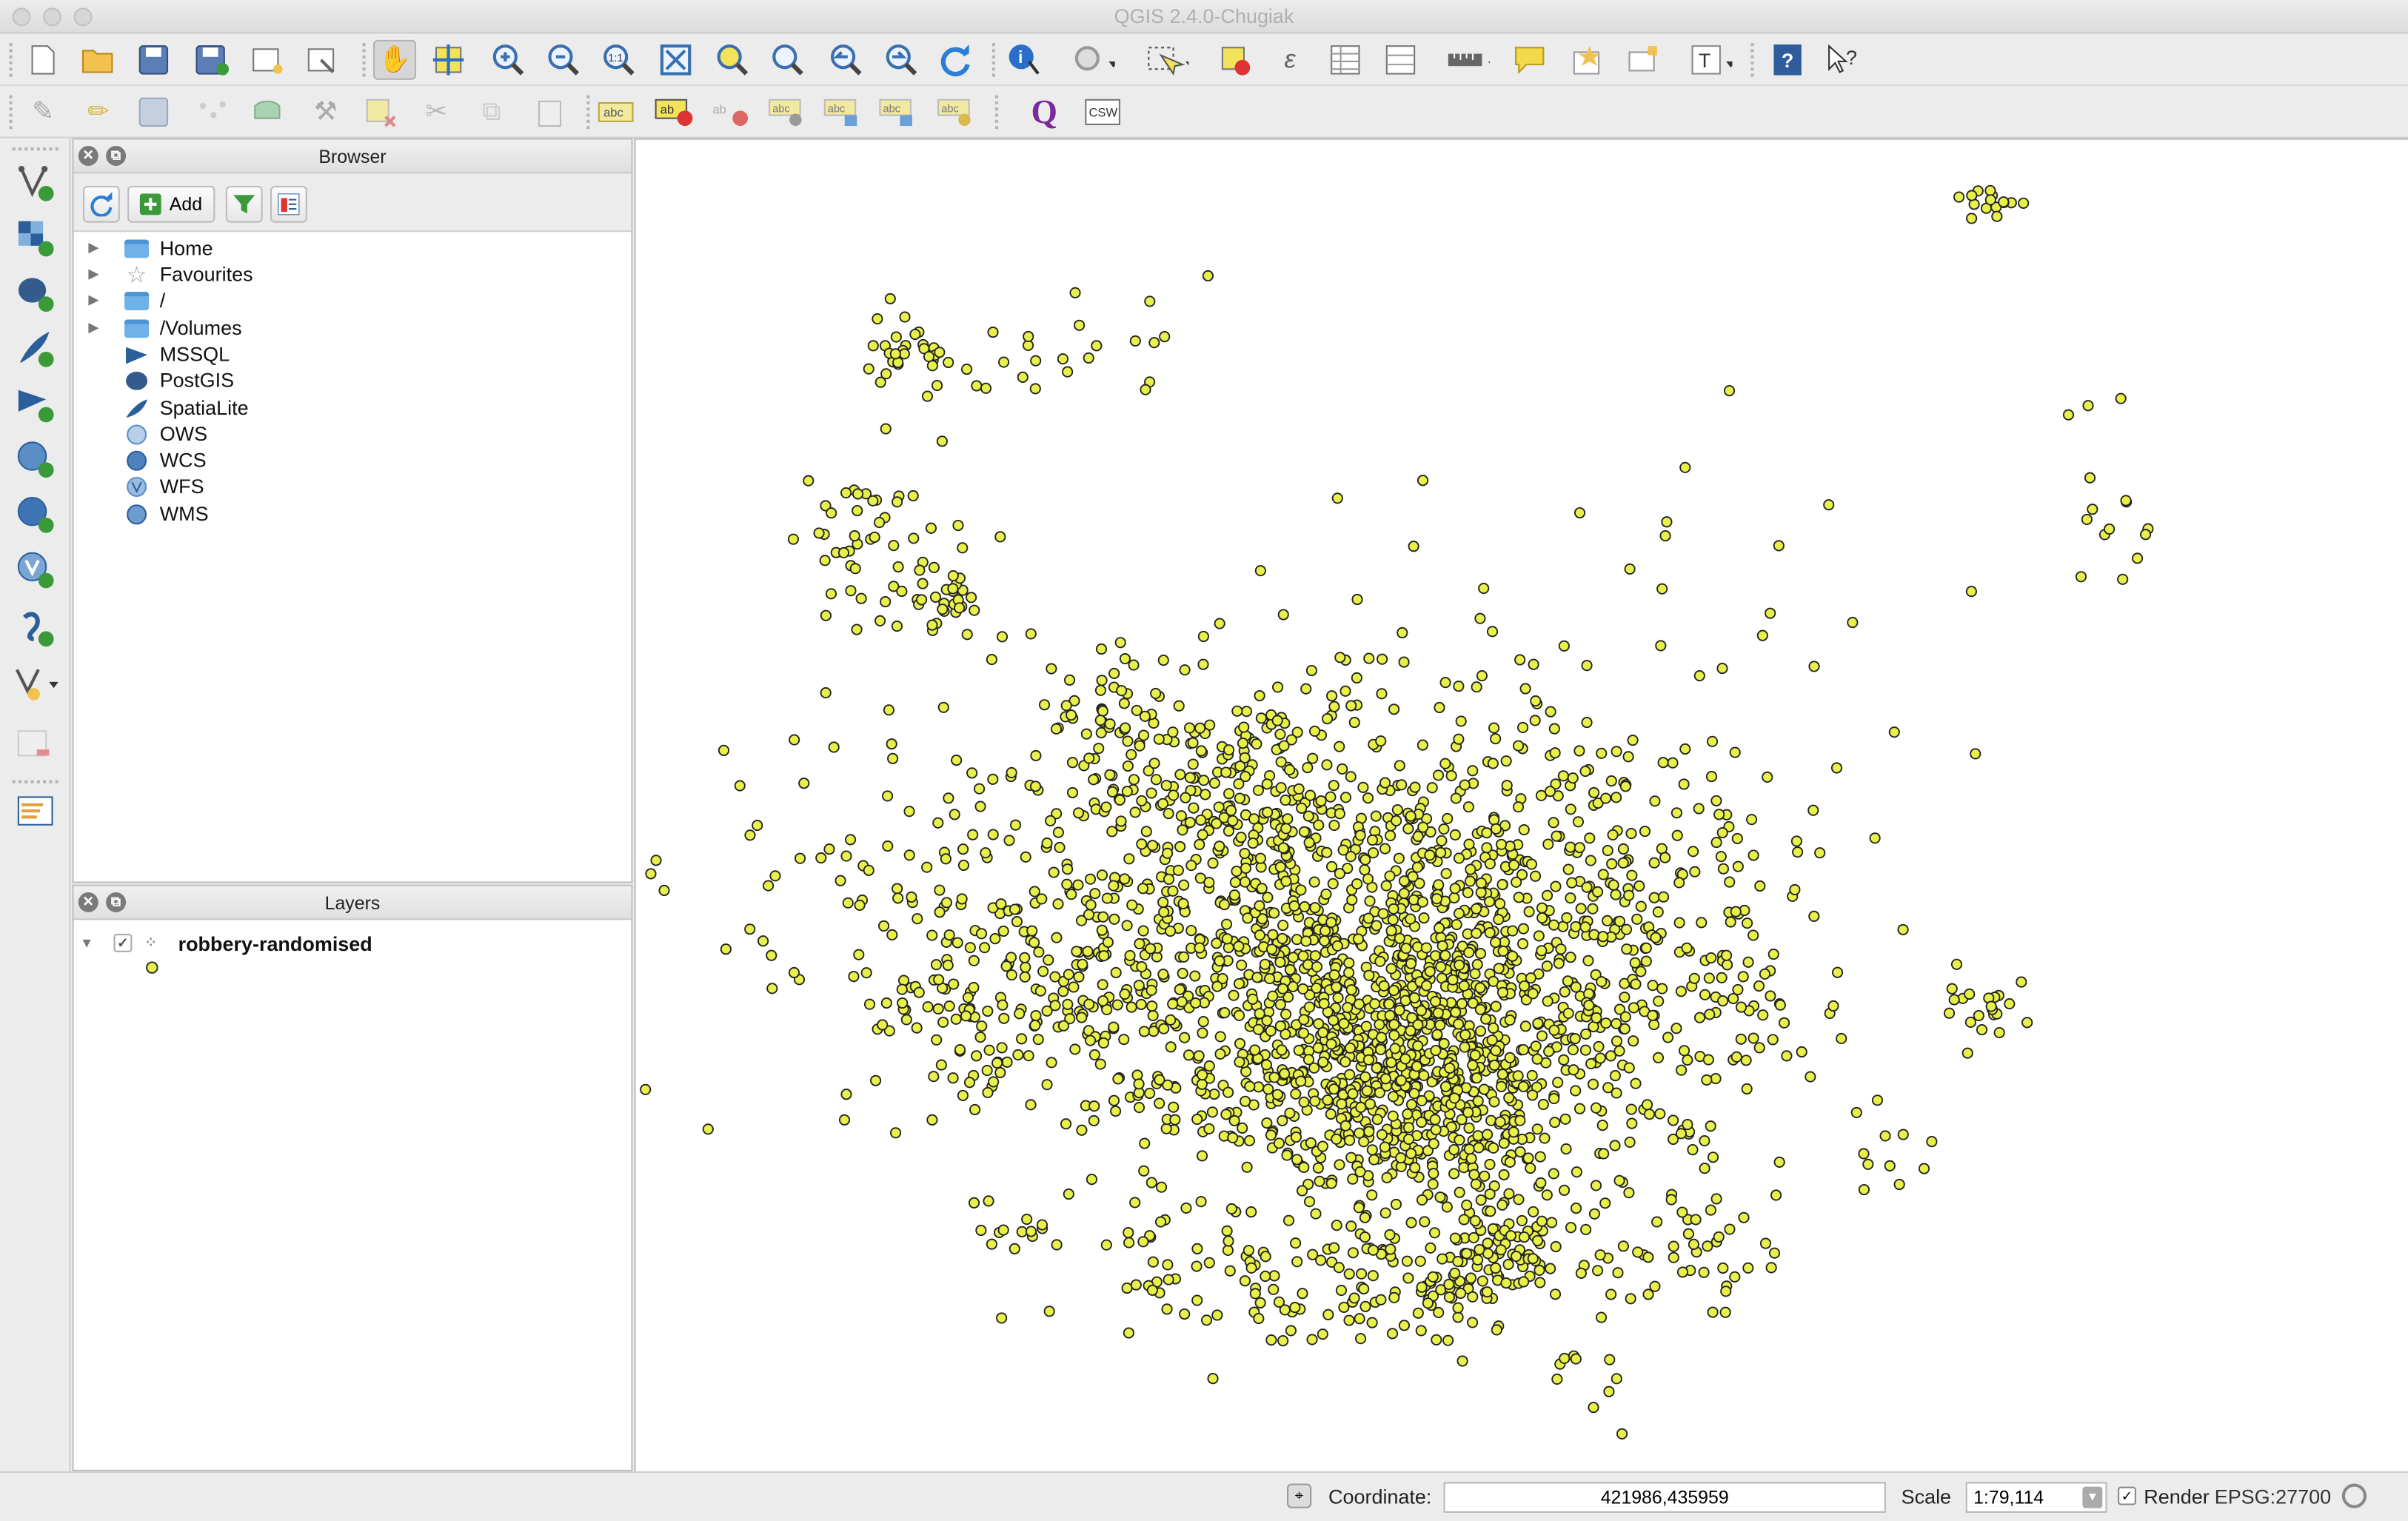 This screenshot has width=2408, height=1521. What do you see at coordinates (35, 183) in the screenshot?
I see `add-vector-layer-icon` at bounding box center [35, 183].